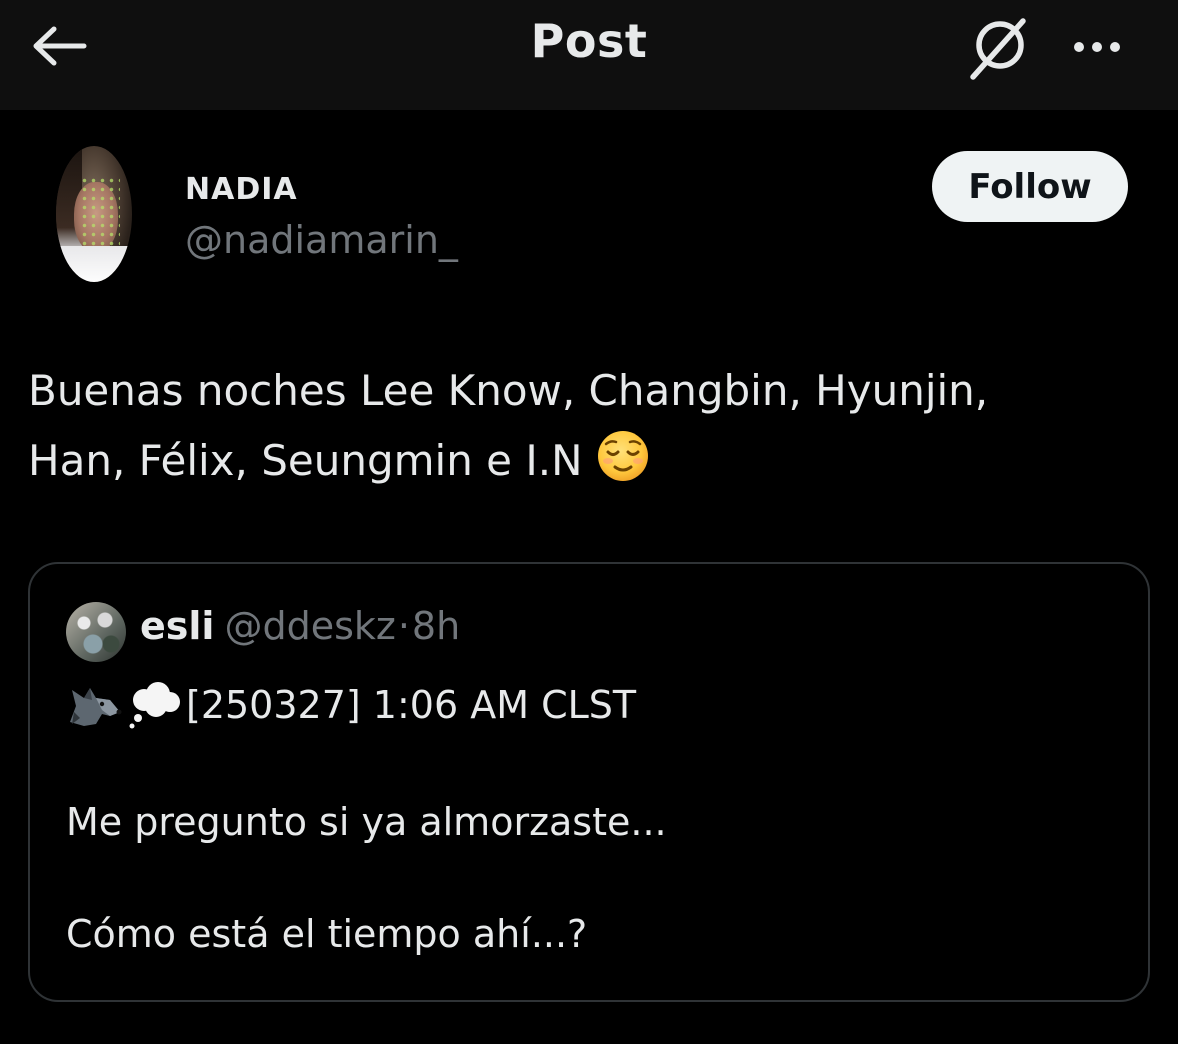  What do you see at coordinates (309, 626) in the screenshot?
I see `quoted-author-handle: @ddeskz` at bounding box center [309, 626].